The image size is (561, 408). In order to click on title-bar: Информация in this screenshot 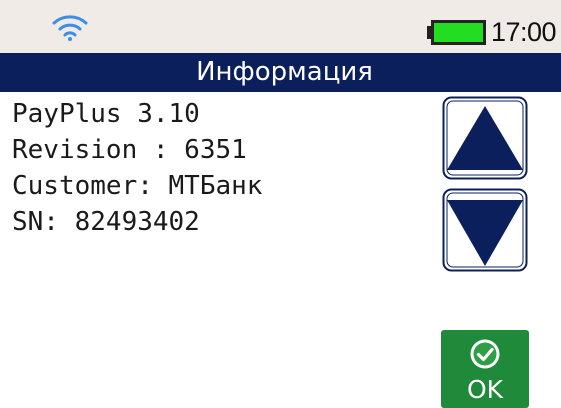, I will do `click(280, 72)`.